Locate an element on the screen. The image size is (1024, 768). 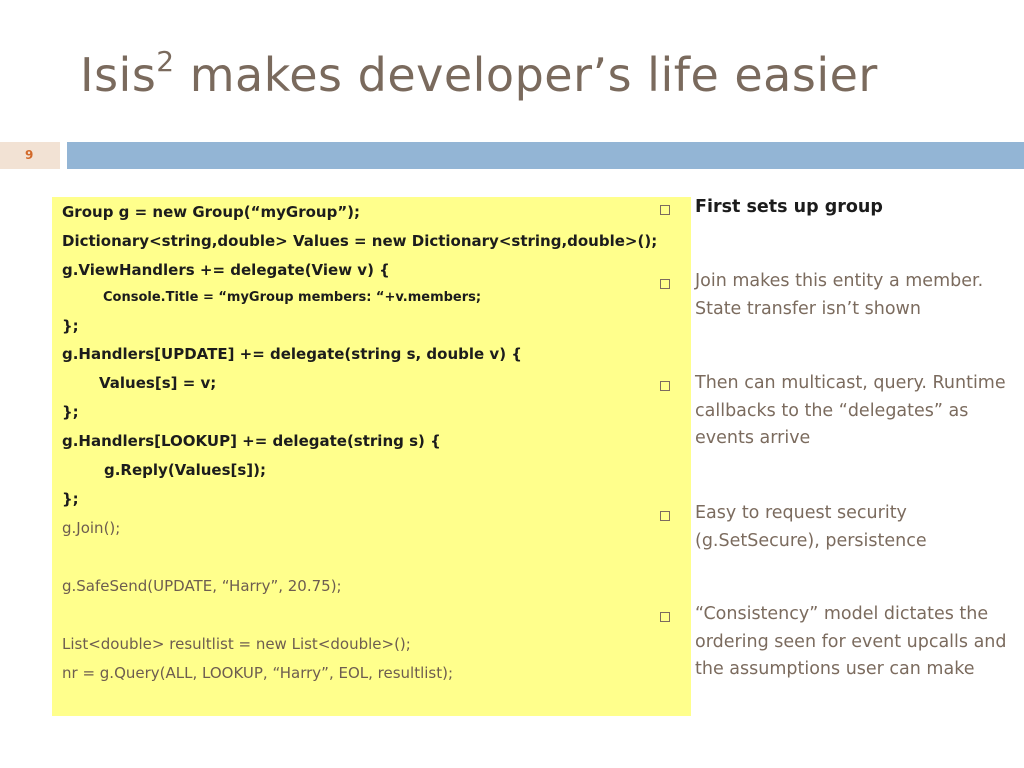
slide-title: Isis2 makes developer’s life easier is located at coordinates (479, 73).